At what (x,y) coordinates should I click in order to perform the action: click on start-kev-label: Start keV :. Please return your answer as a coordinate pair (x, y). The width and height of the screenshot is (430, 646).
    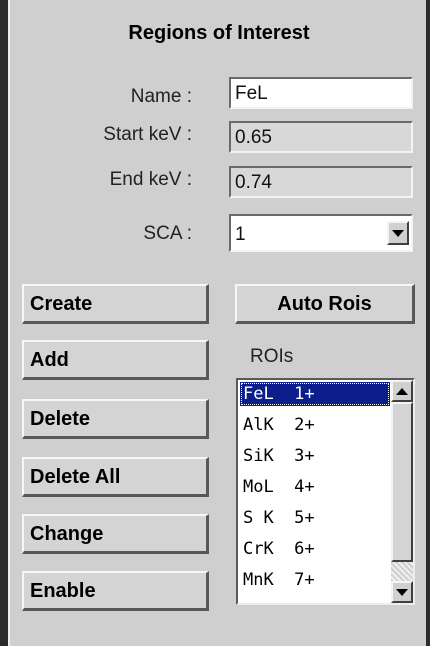
    Looking at the image, I should click on (147, 134).